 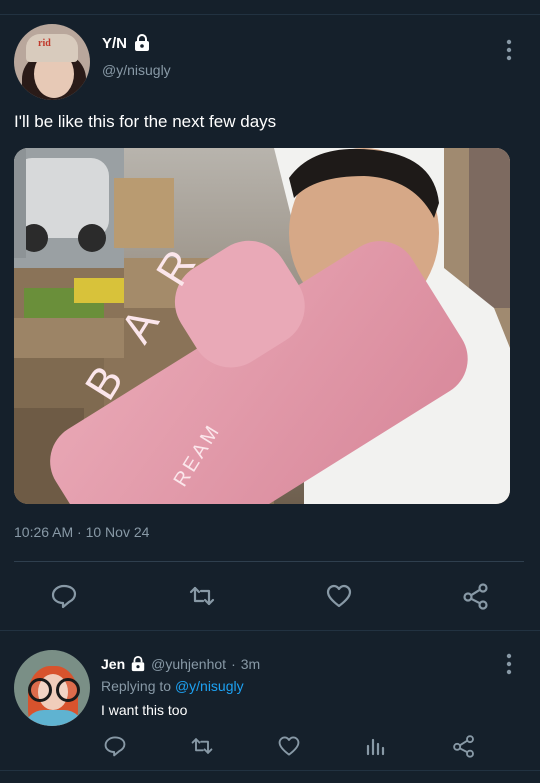 I want to click on tweet-text: I'll be like this for the next few days, so click(x=145, y=121).